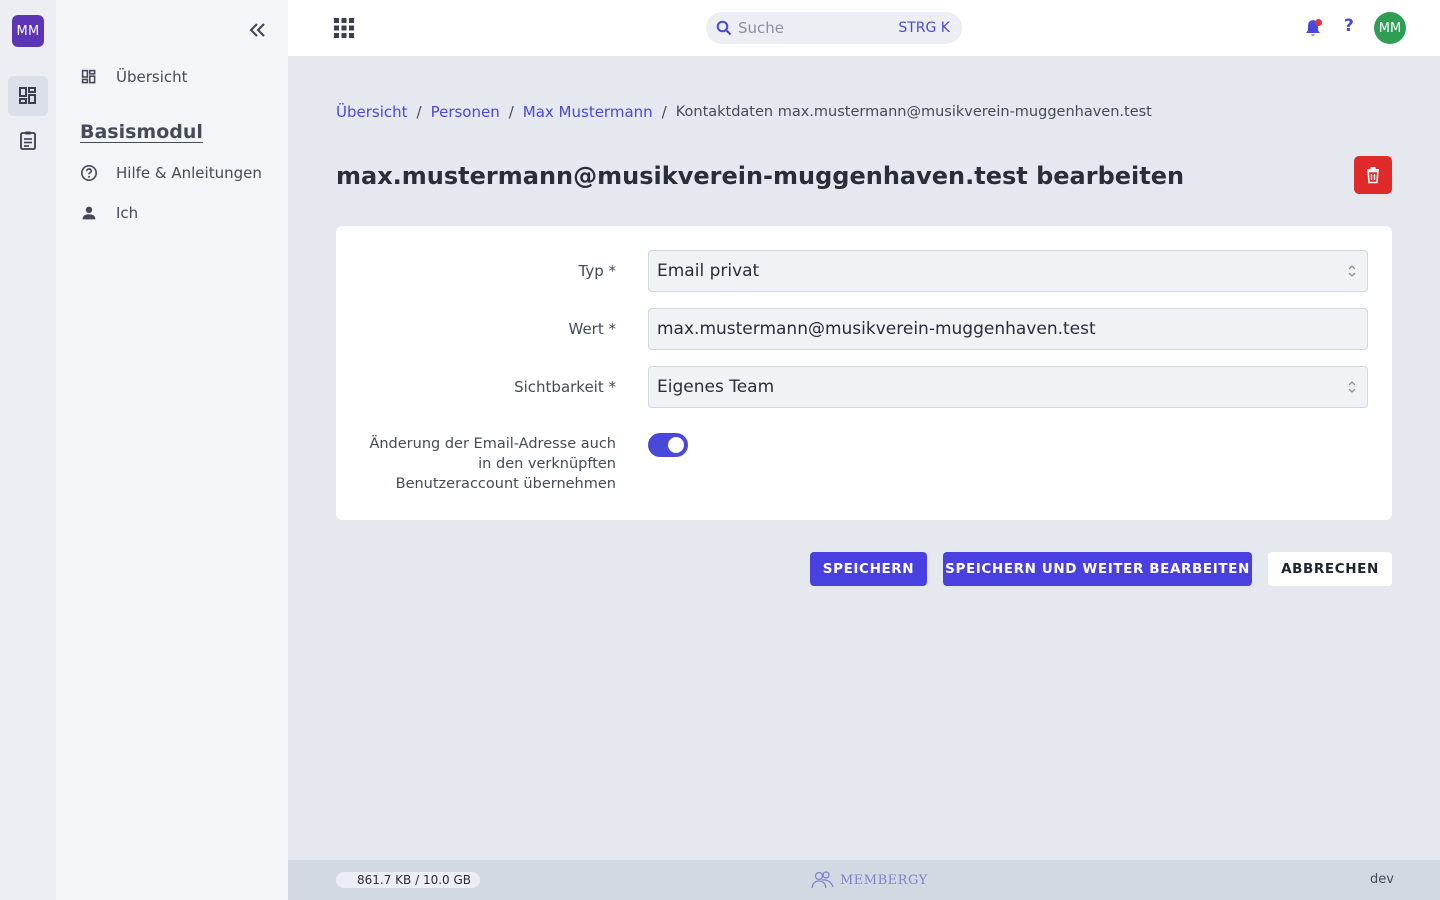 The image size is (1440, 900). Describe the element at coordinates (716, 387) in the screenshot. I see `visibility-select-value: Eigenes Team` at that location.